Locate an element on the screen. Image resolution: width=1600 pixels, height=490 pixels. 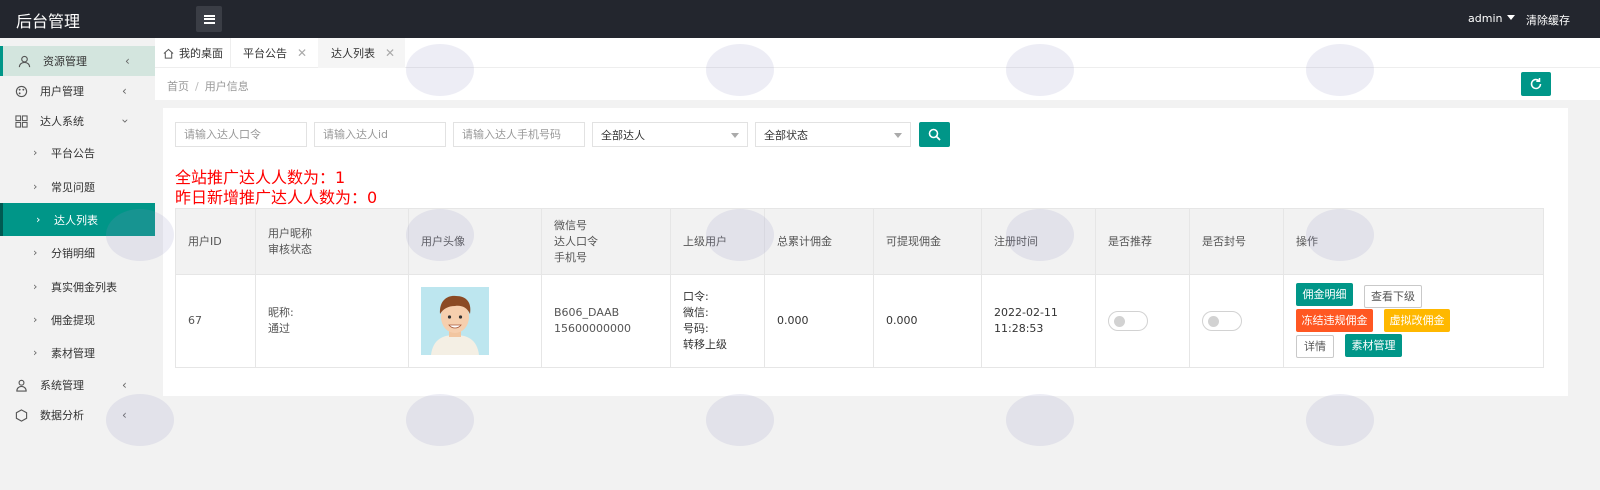
caret-down-icon is located at coordinates (1511, 17).